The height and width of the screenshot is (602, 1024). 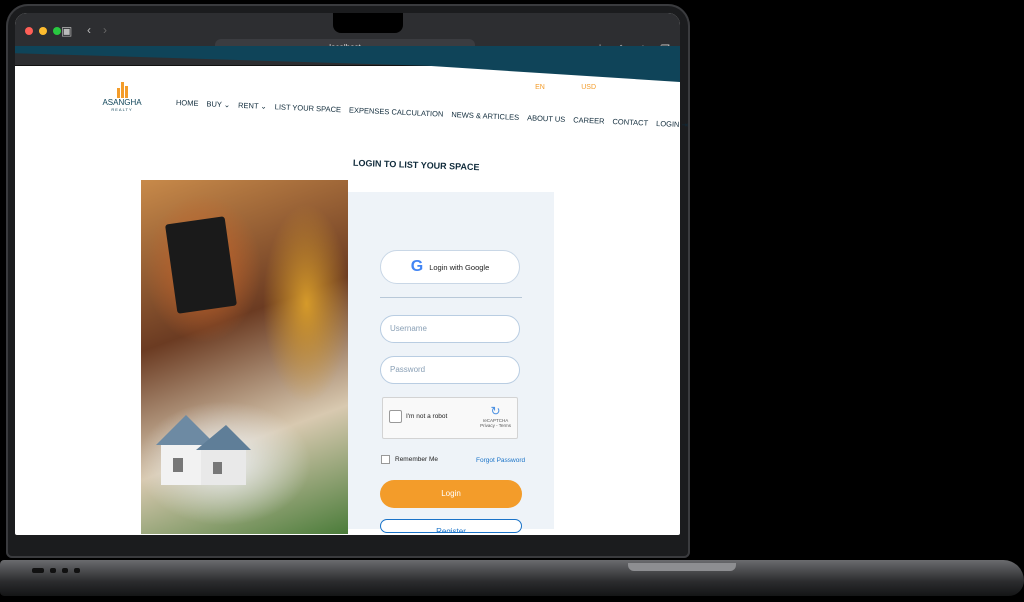 What do you see at coordinates (122, 109) in the screenshot?
I see `logo-subtext: REALTY` at bounding box center [122, 109].